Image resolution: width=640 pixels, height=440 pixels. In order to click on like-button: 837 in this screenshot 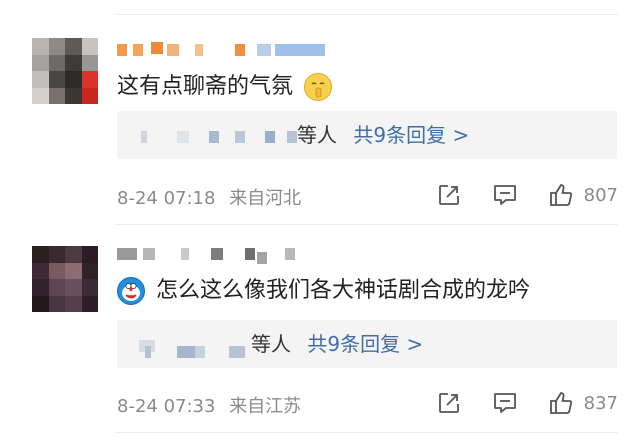, I will do `click(583, 403)`.